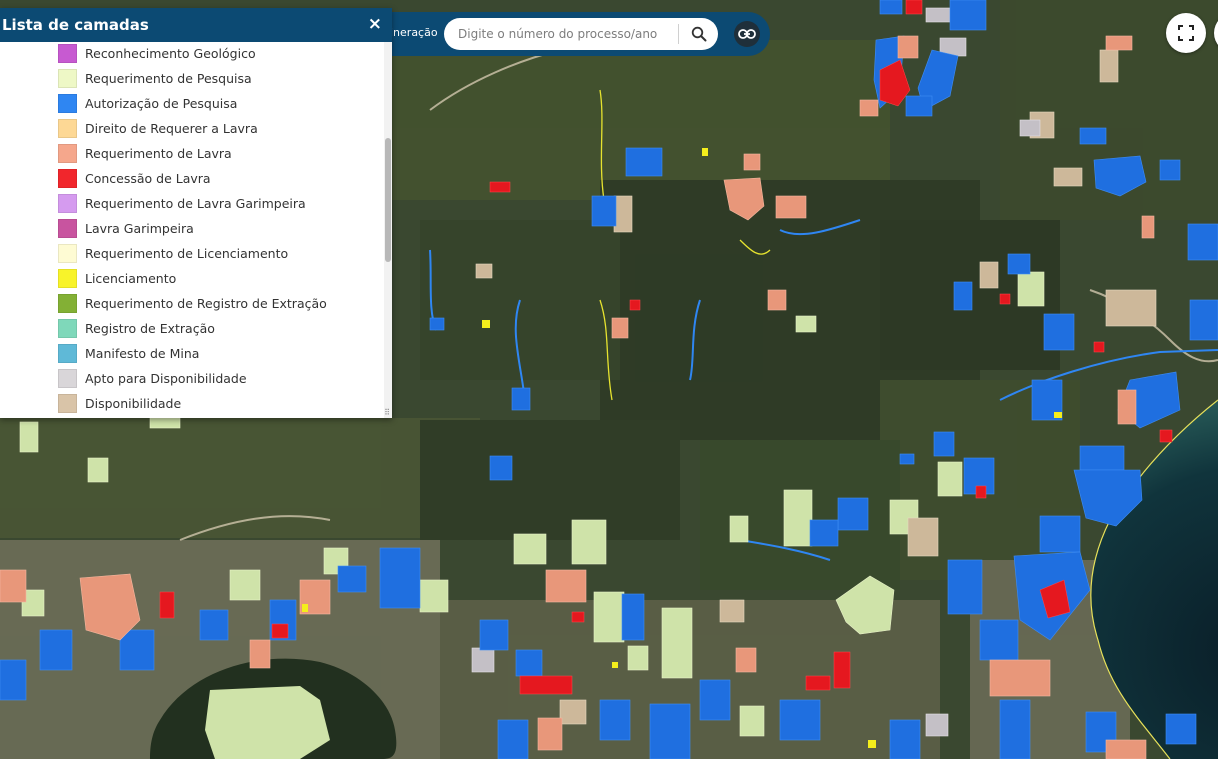  I want to click on layer-item: Autorização de Pesquisa, so click(192, 104).